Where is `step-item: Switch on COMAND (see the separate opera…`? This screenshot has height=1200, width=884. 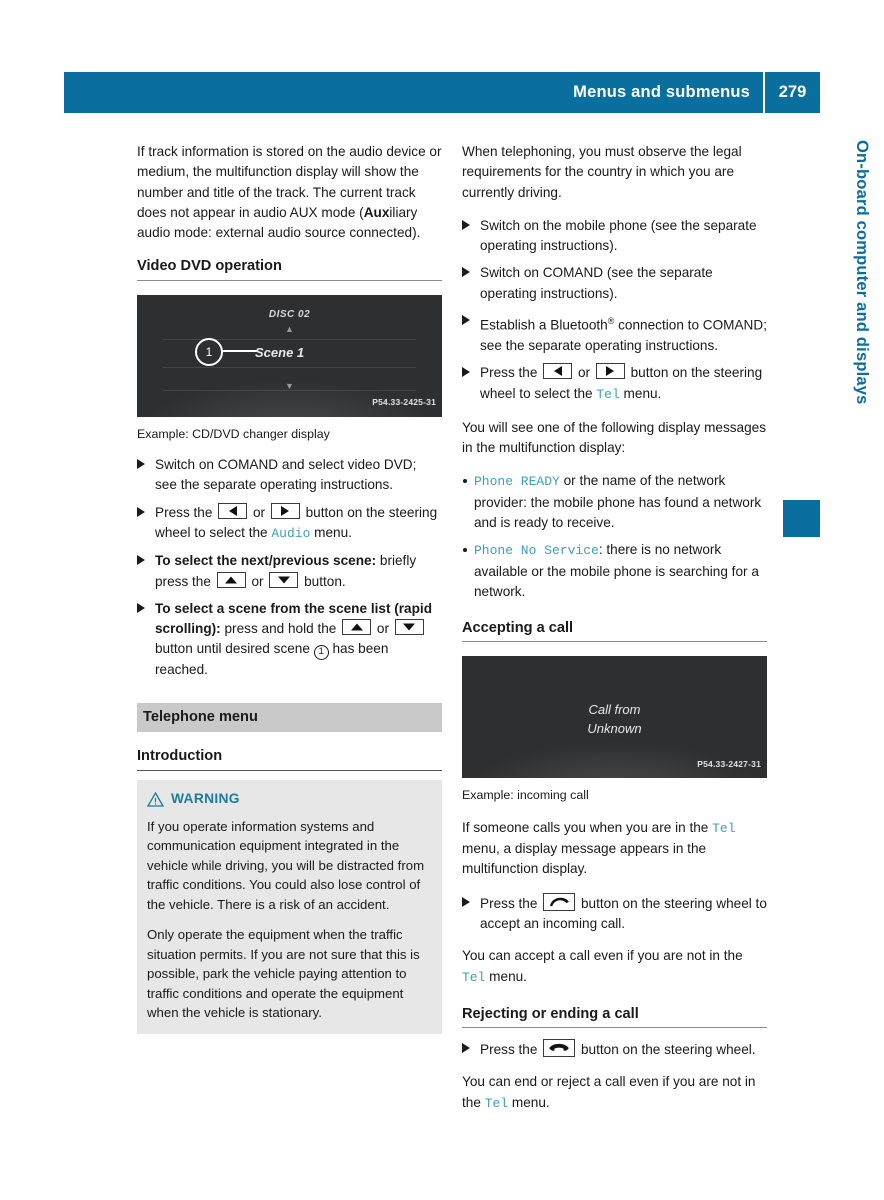
step-item: Switch on COMAND (see the separate opera… is located at coordinates (614, 283).